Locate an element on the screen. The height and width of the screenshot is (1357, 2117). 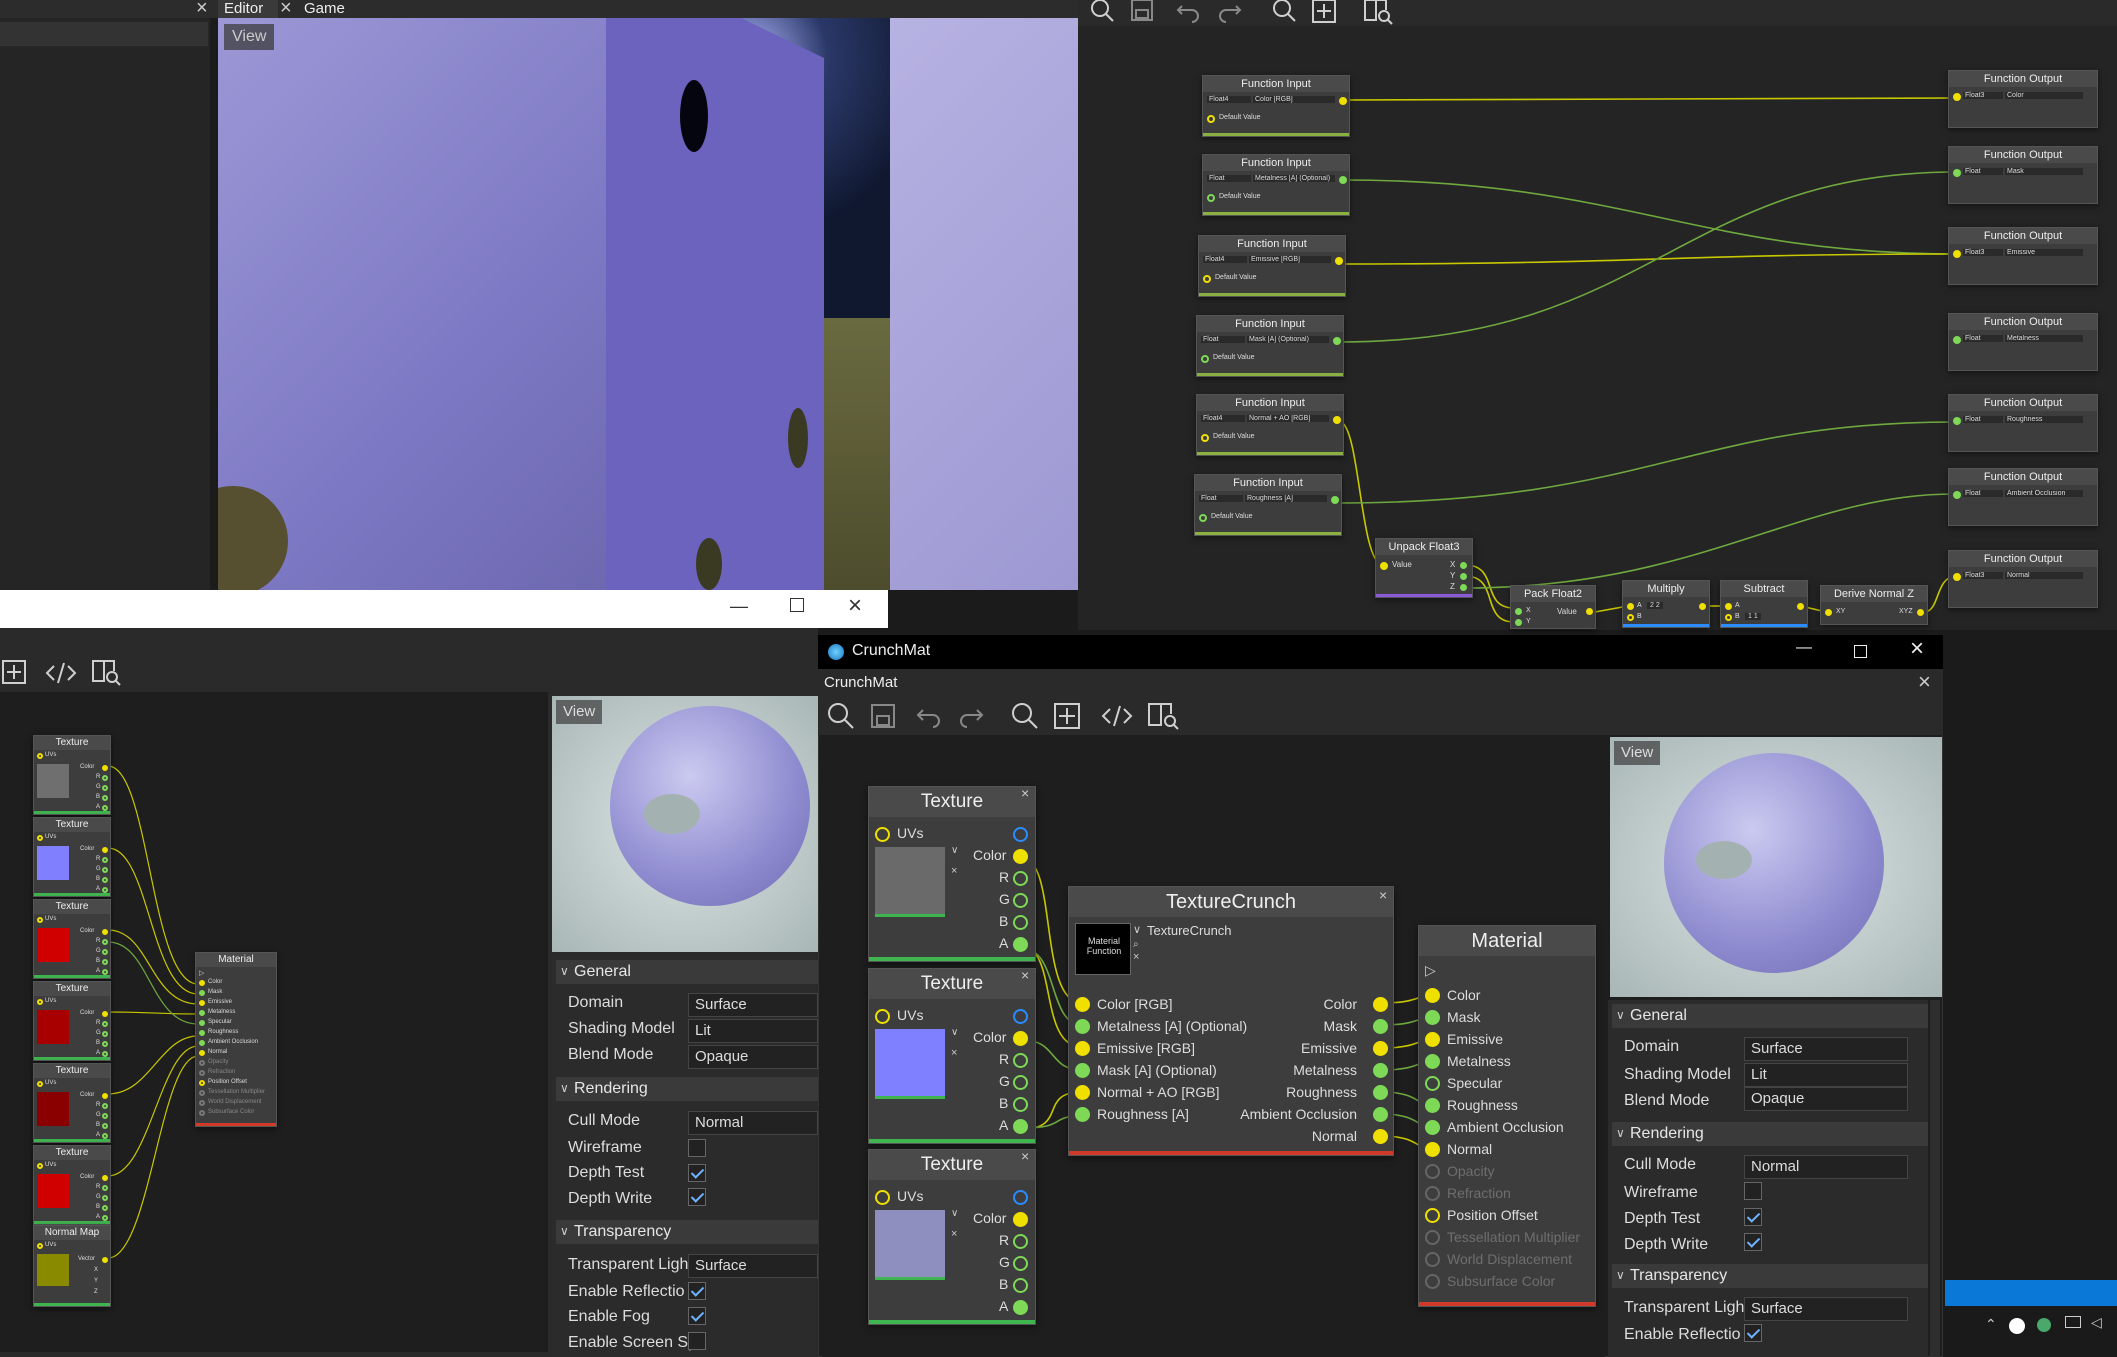
input-name-field: Normal + AO [RGB] is located at coordinates (1288, 418).